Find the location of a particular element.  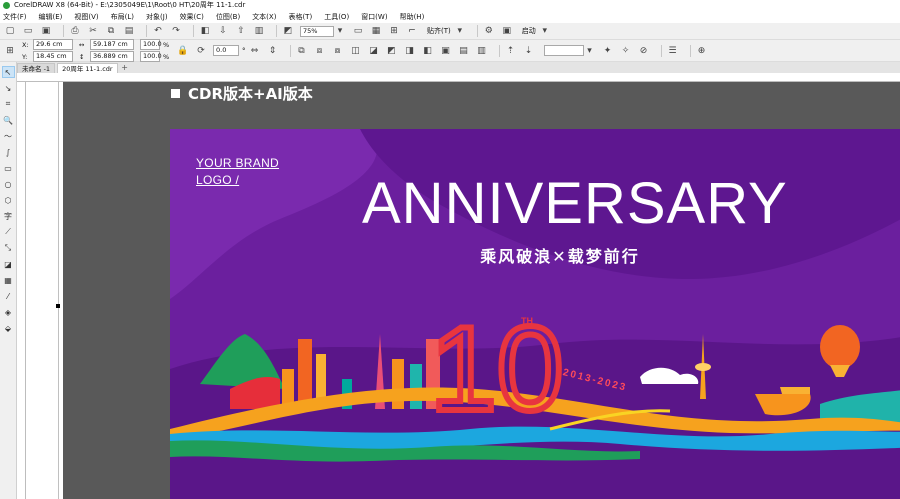

ungroup-all-icon: ⧇ is located at coordinates (338, 51).